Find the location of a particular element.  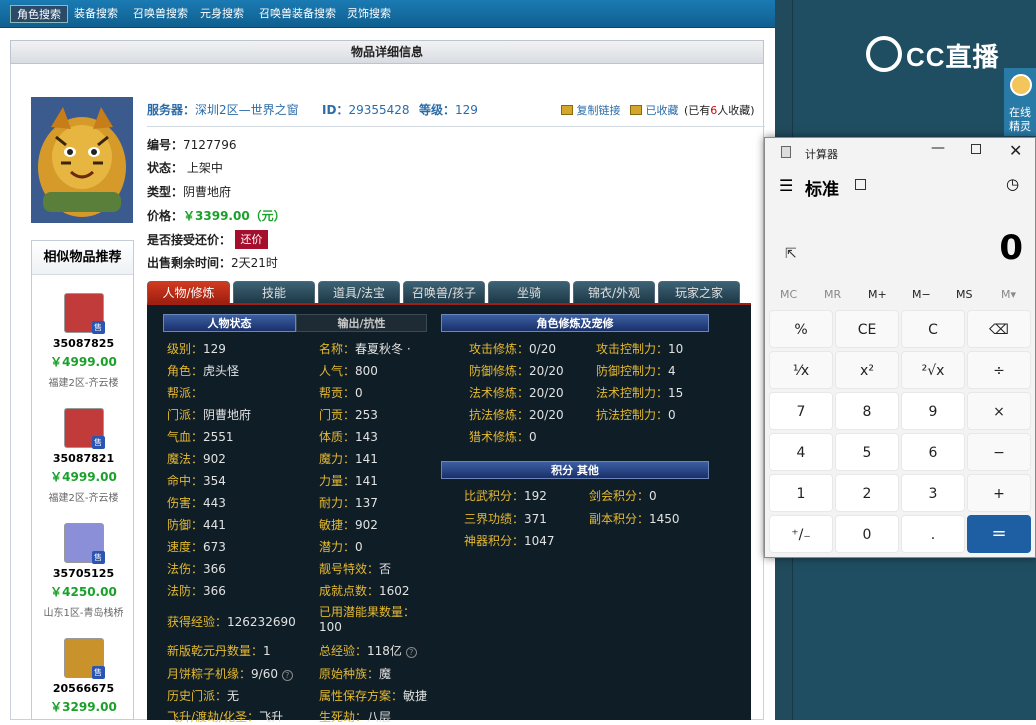

digit-4-button: 4 is located at coordinates (801, 452).